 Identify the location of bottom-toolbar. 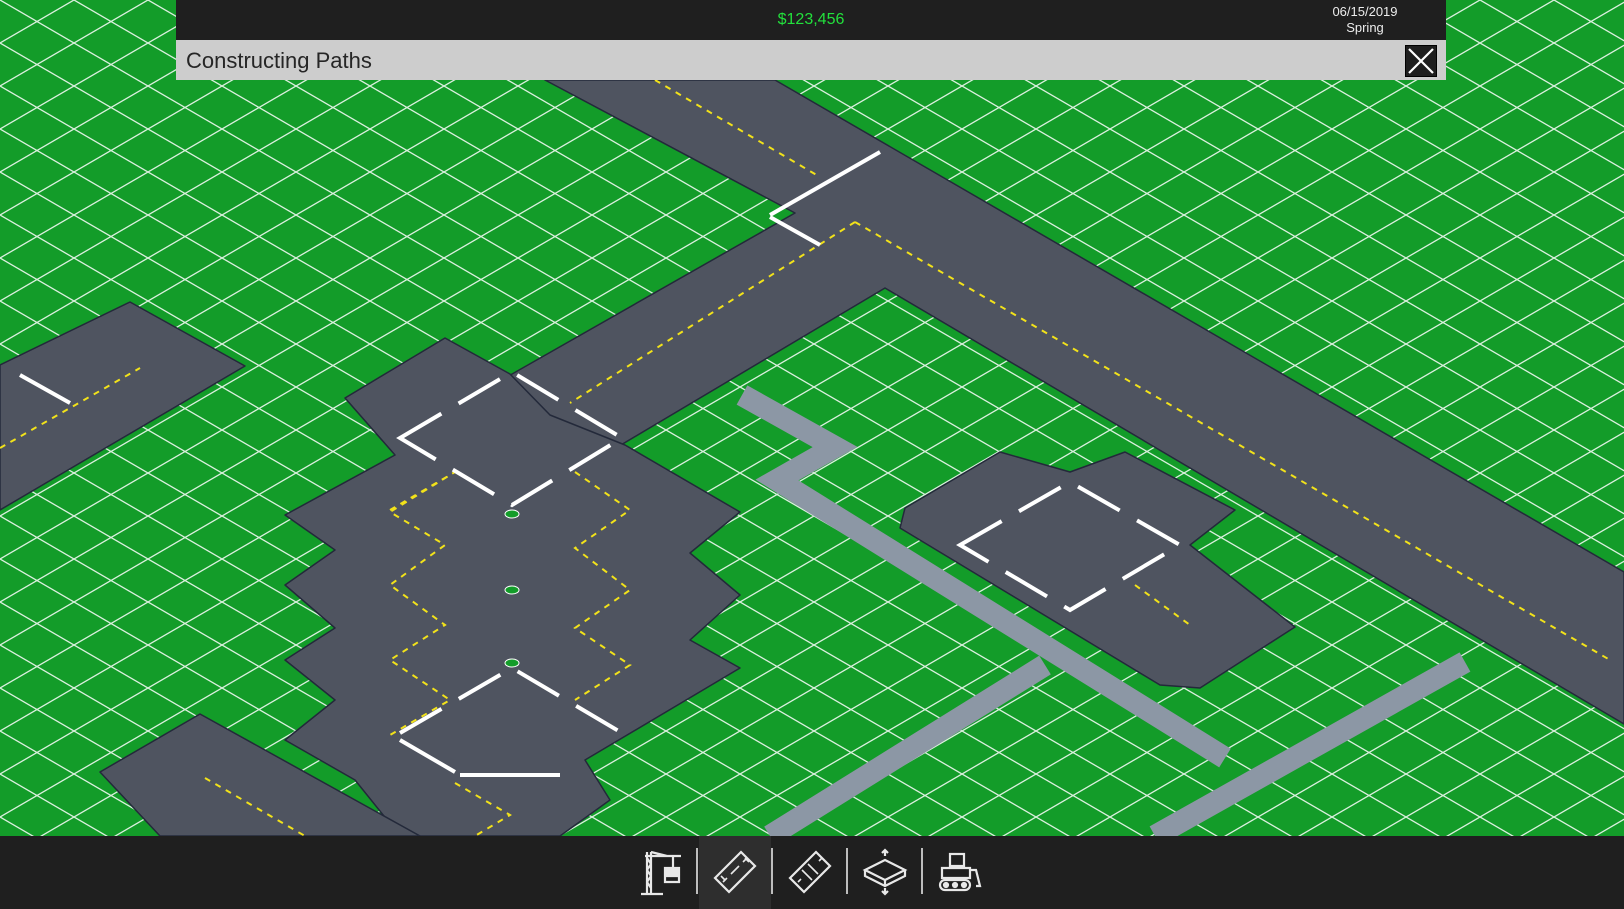
(812, 872).